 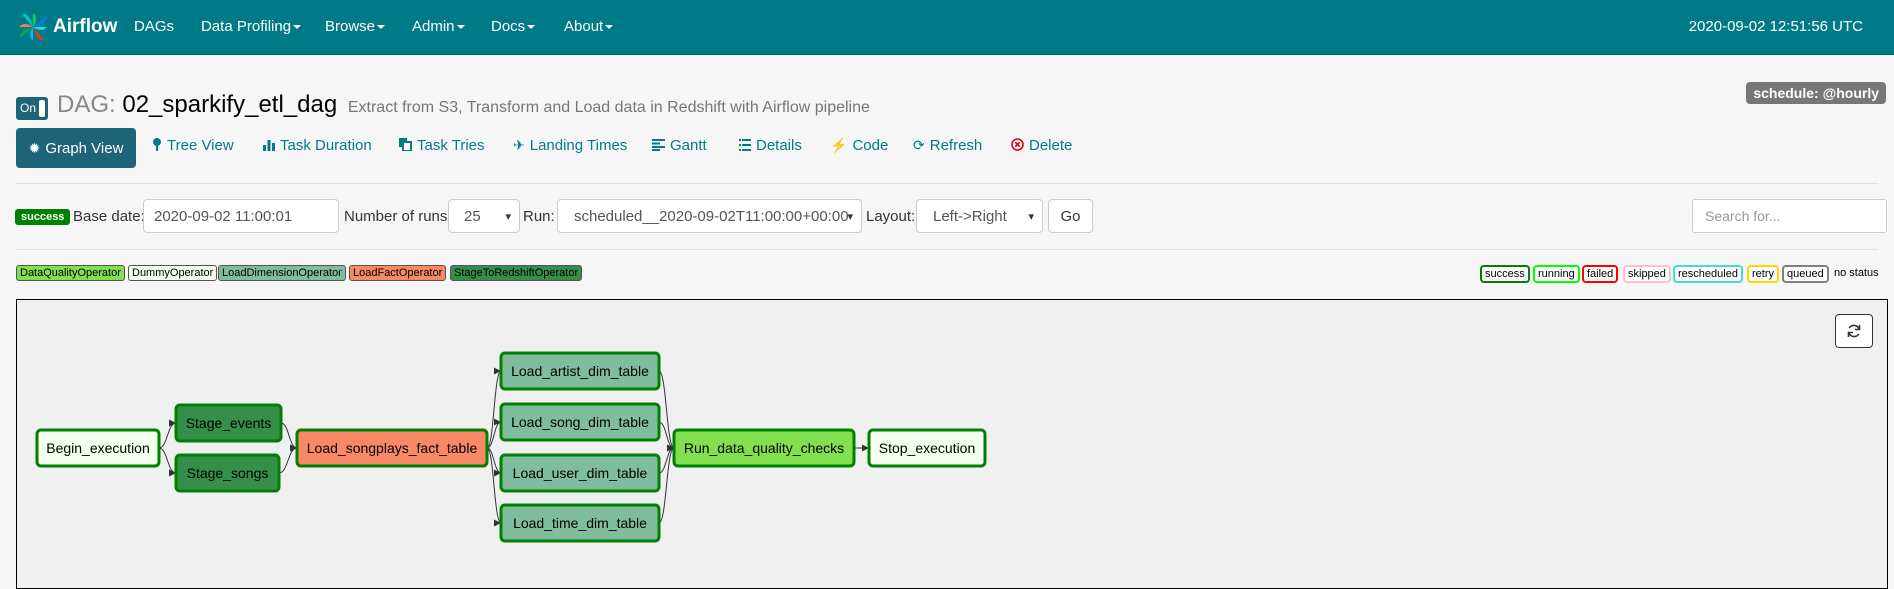 What do you see at coordinates (28, 108) in the screenshot?
I see `toggle-label: On` at bounding box center [28, 108].